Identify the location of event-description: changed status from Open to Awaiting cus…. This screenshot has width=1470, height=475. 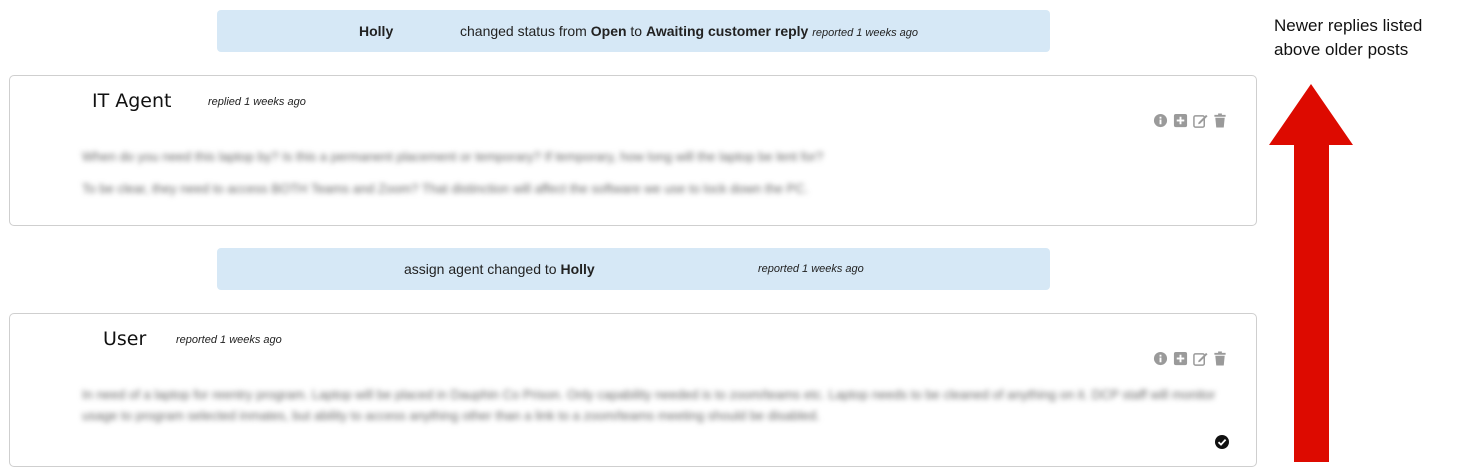
(689, 31).